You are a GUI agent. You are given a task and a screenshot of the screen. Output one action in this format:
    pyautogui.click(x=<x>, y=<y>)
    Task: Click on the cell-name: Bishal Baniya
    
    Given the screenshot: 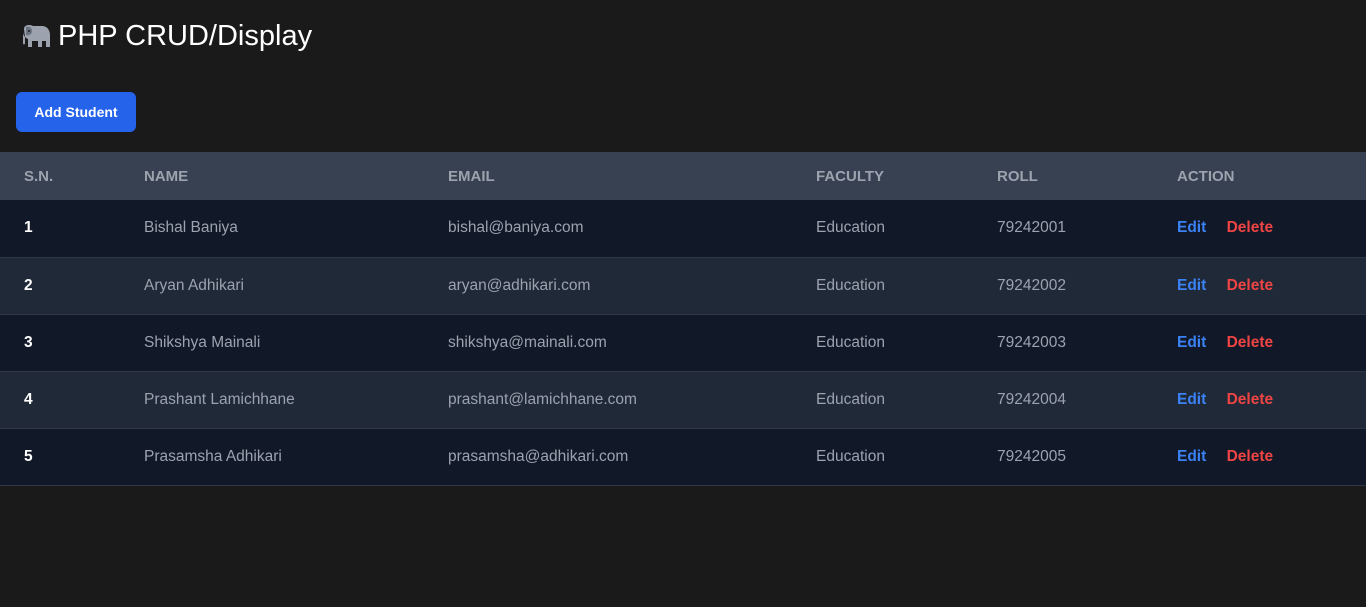 What is the action you would take?
    pyautogui.click(x=191, y=228)
    